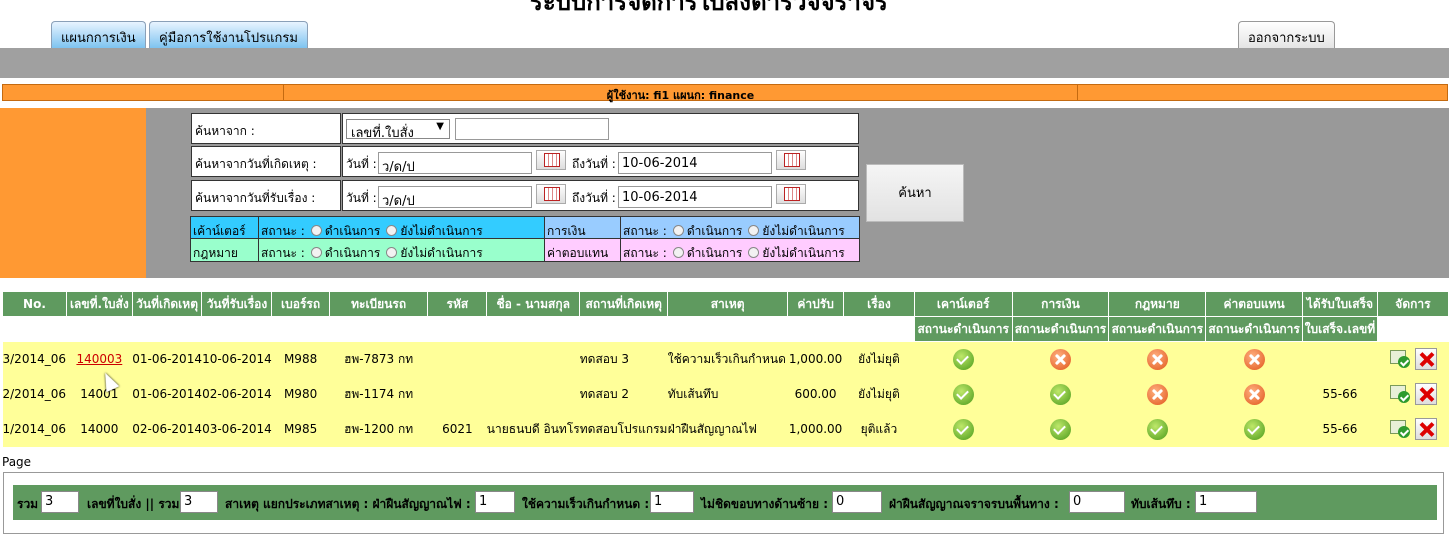  What do you see at coordinates (672, 502) in the screenshot?
I see `summary-speed-field: 1` at bounding box center [672, 502].